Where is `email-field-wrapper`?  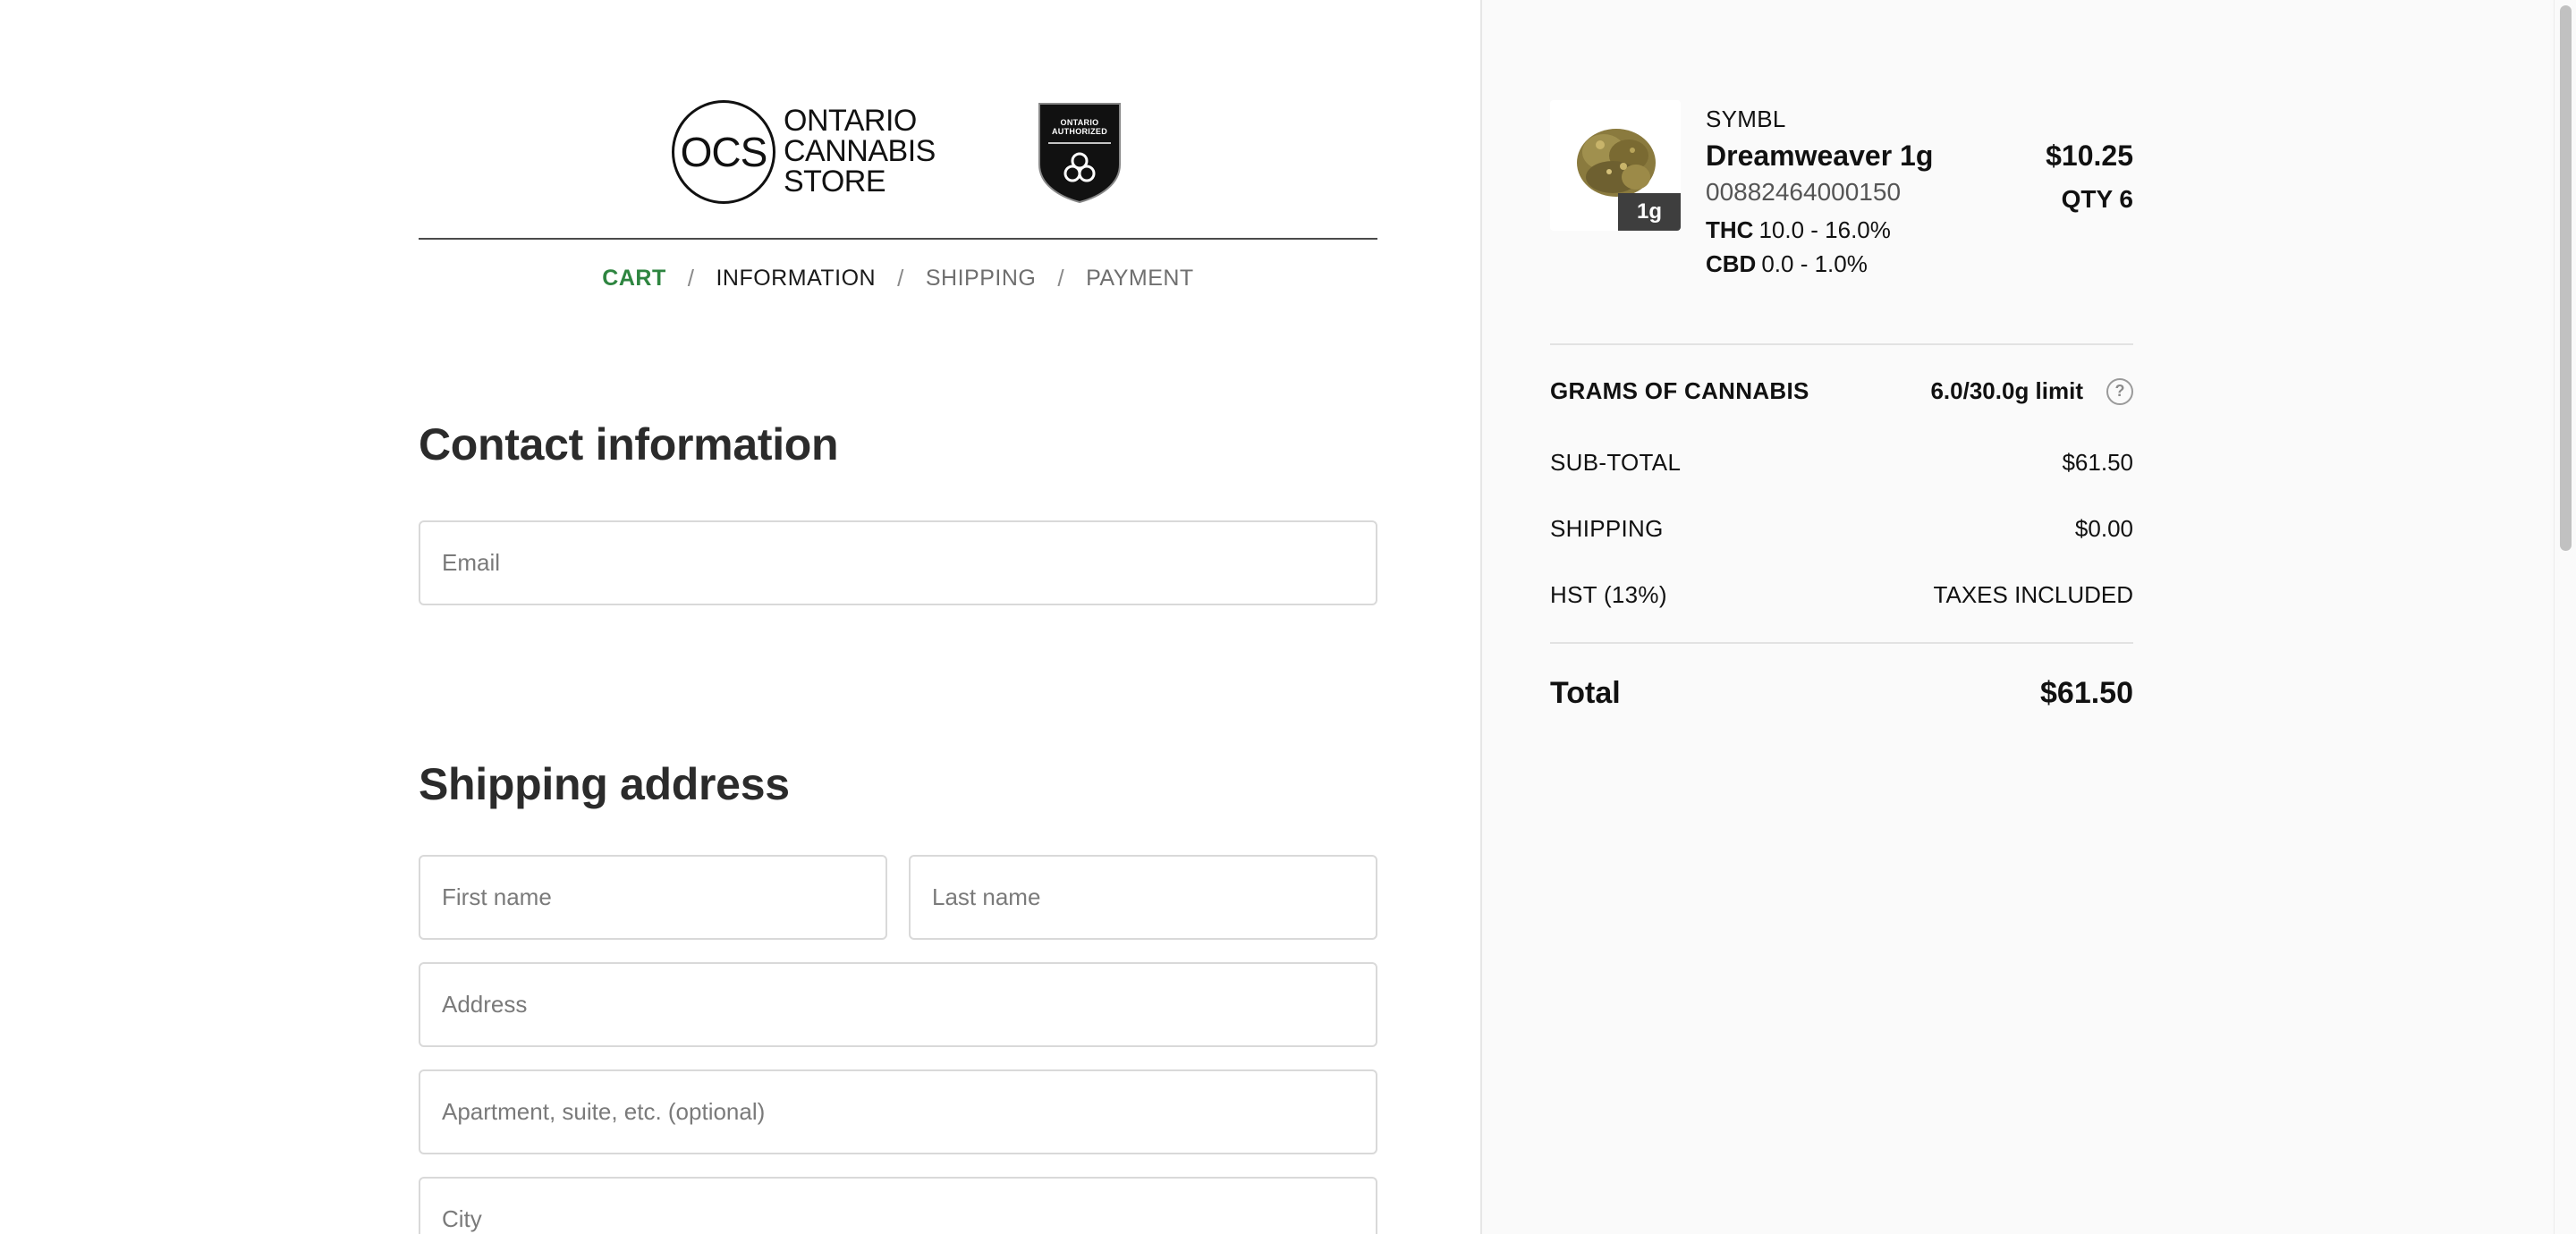 email-field-wrapper is located at coordinates (898, 562).